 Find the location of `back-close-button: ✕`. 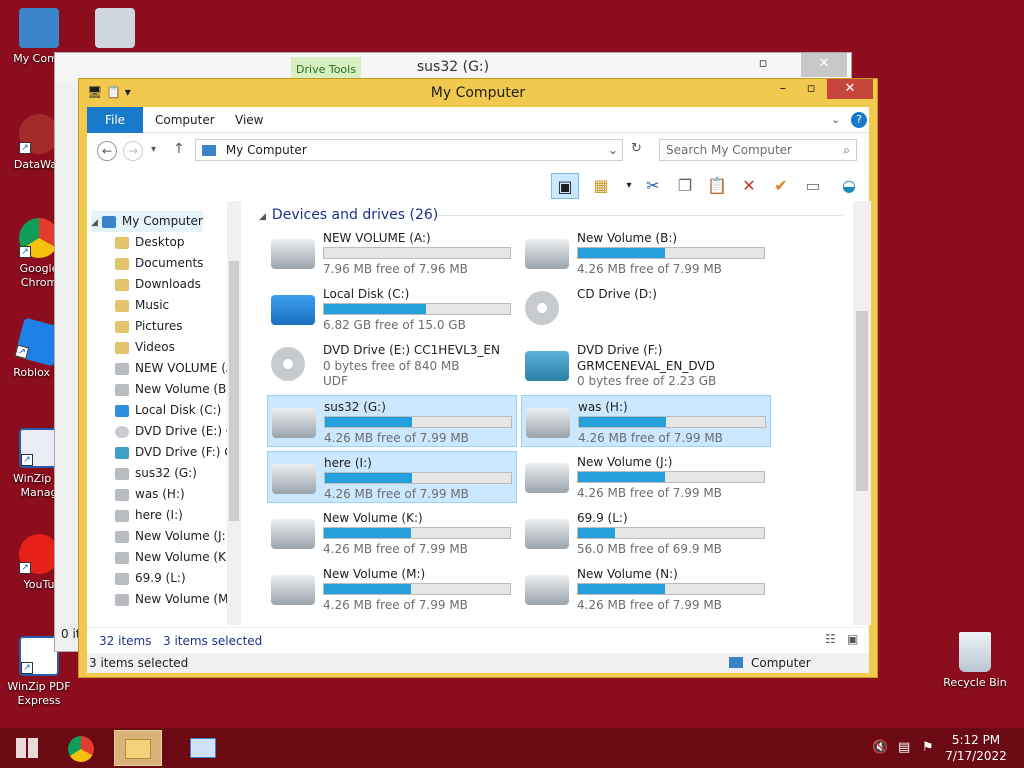

back-close-button: ✕ is located at coordinates (824, 65).